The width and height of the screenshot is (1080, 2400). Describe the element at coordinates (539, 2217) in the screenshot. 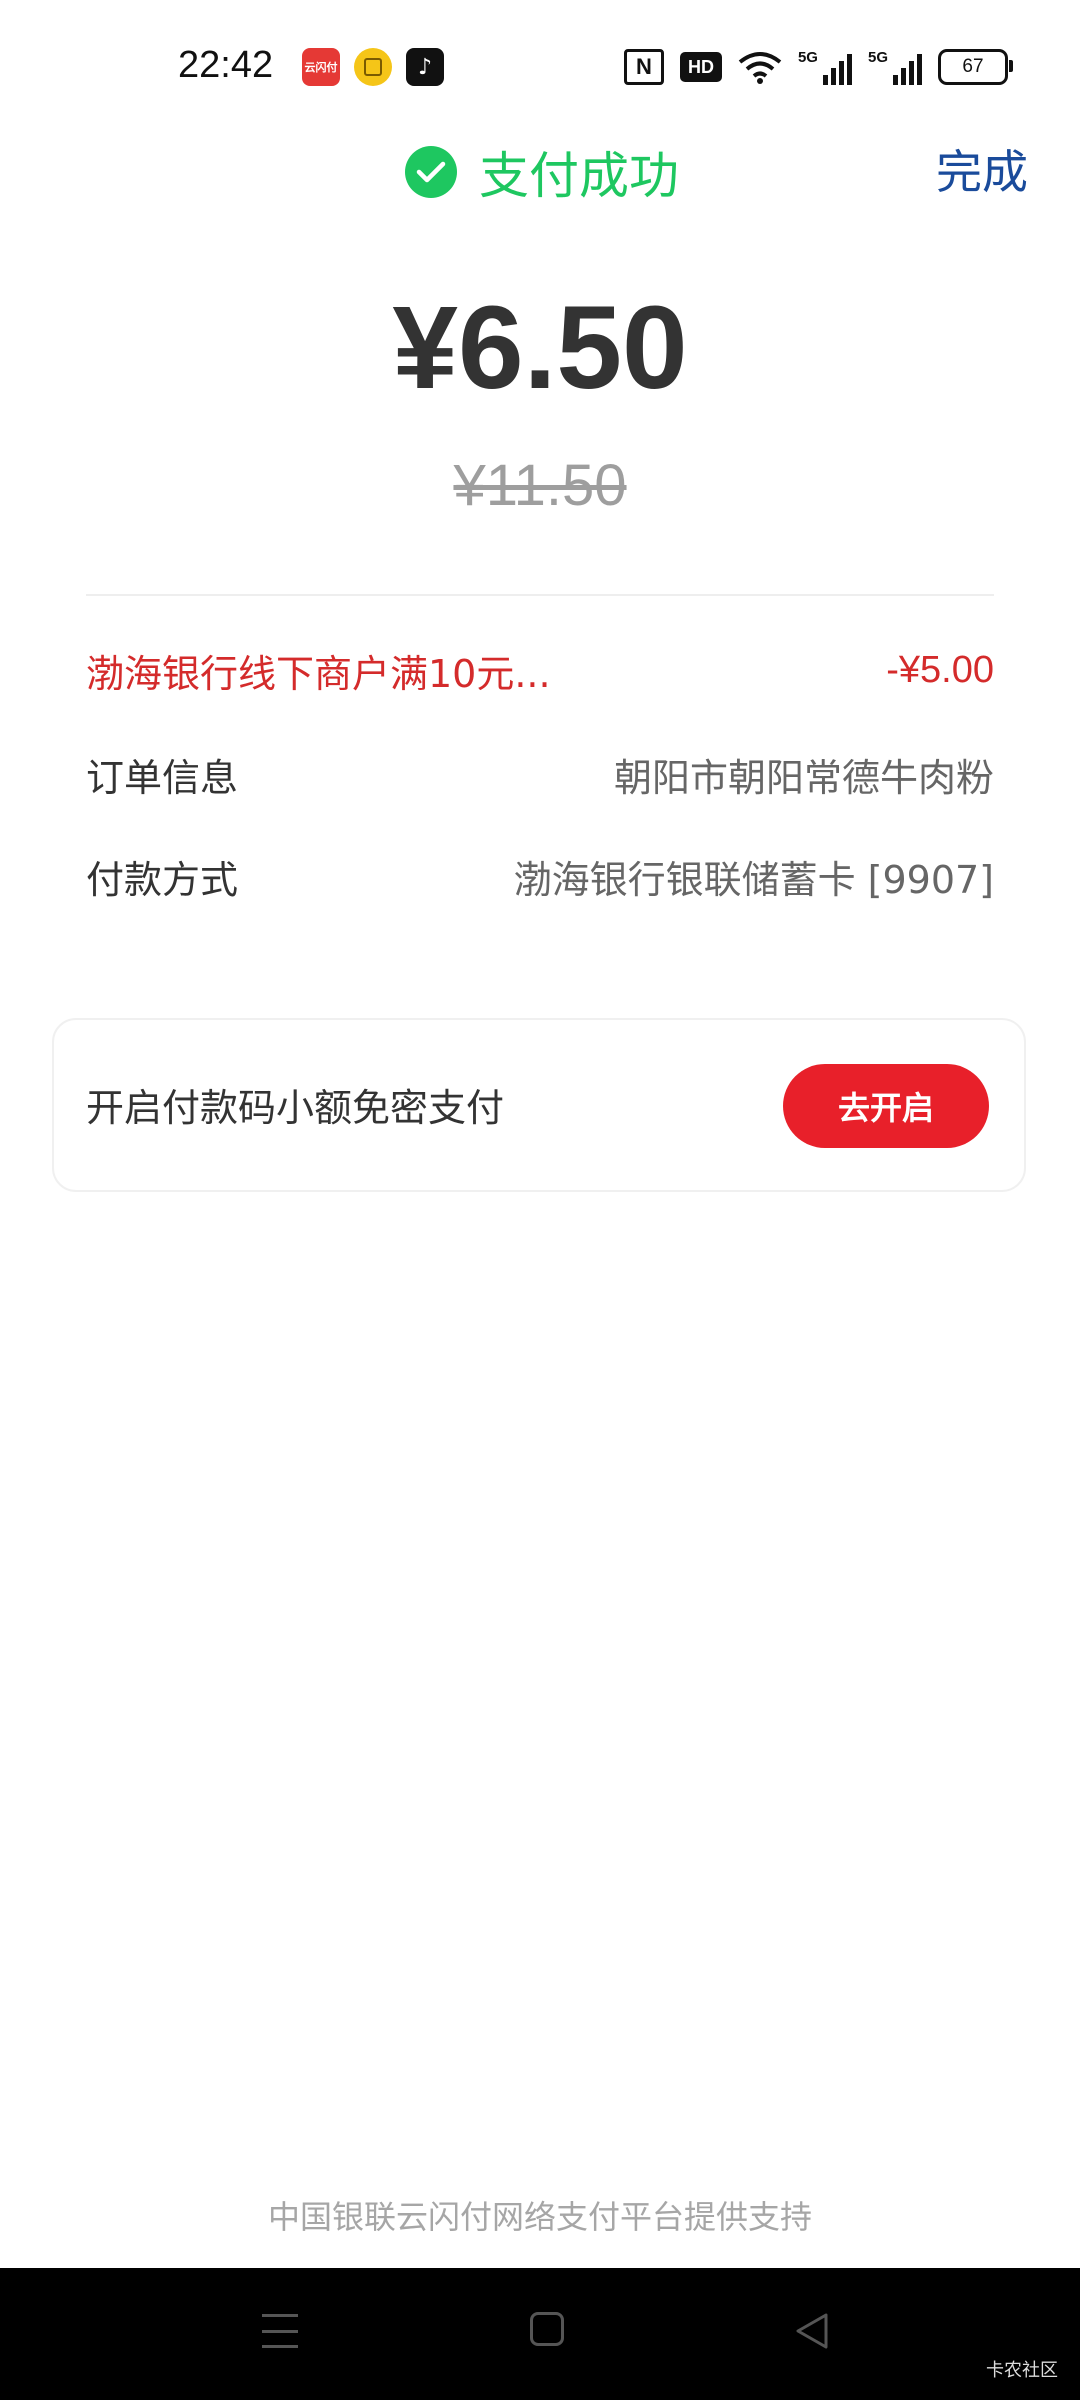

I see `footer-support-text: 中国银联云闪付网络支付平台提供支持` at that location.